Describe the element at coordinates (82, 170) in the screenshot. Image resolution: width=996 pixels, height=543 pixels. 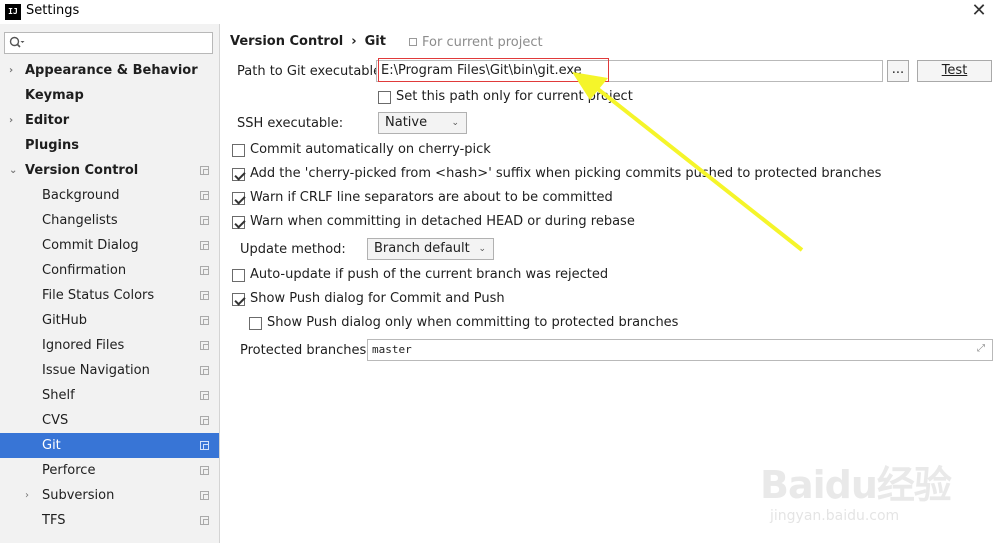
I see `sidebar-item-label: Version Control` at that location.